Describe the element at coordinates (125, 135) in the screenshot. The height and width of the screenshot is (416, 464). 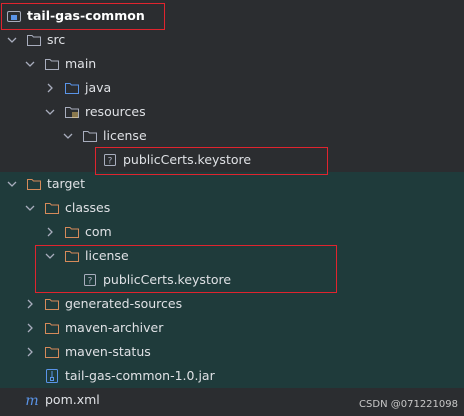
I see `license-label: license` at that location.